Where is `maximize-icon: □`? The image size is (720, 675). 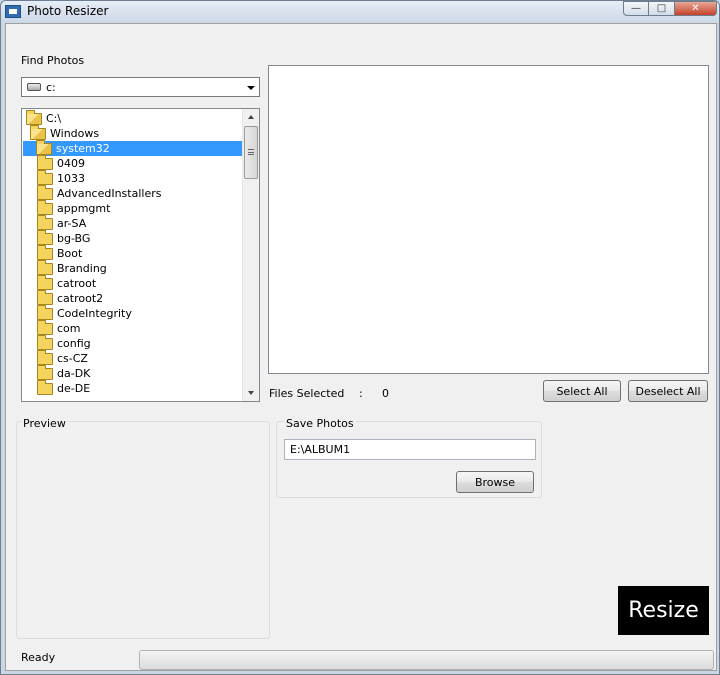
maximize-icon: □ is located at coordinates (661, 8).